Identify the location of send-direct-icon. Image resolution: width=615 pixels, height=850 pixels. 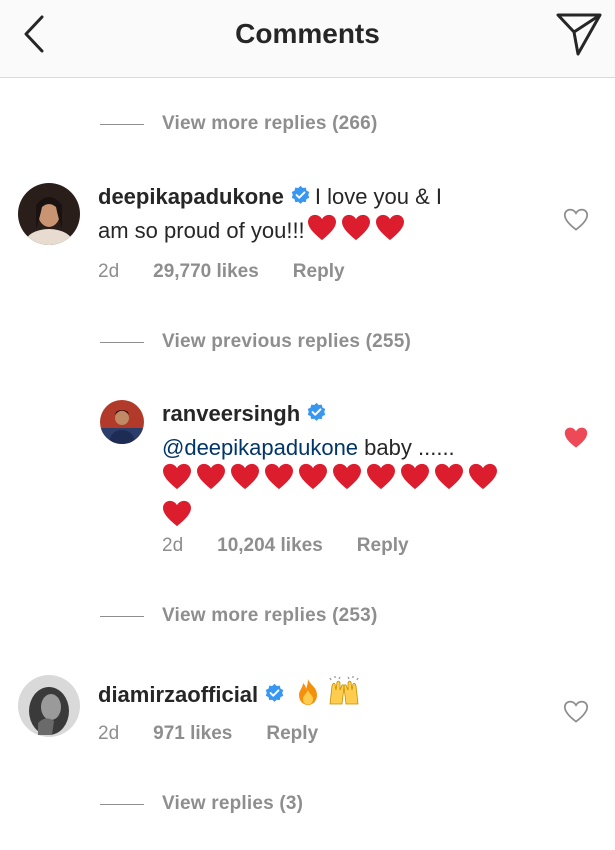
(579, 34).